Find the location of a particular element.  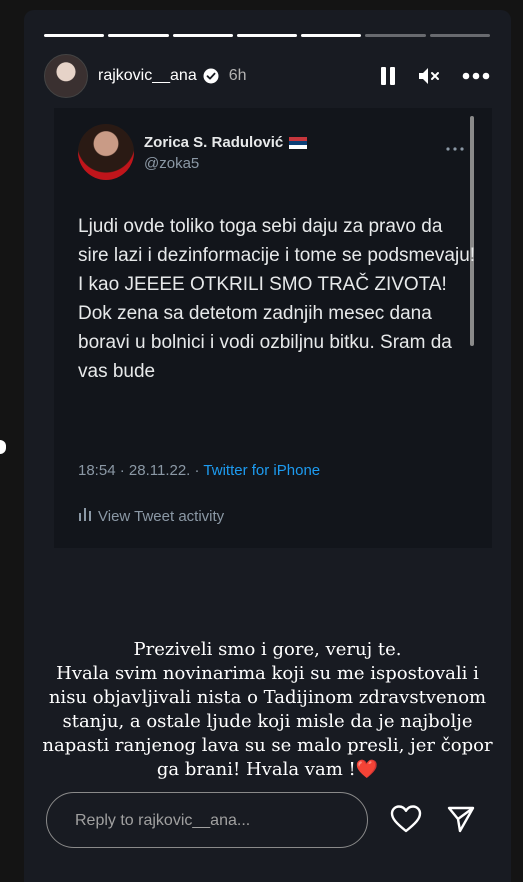

tweet-time: 18:54 is located at coordinates (97, 470).